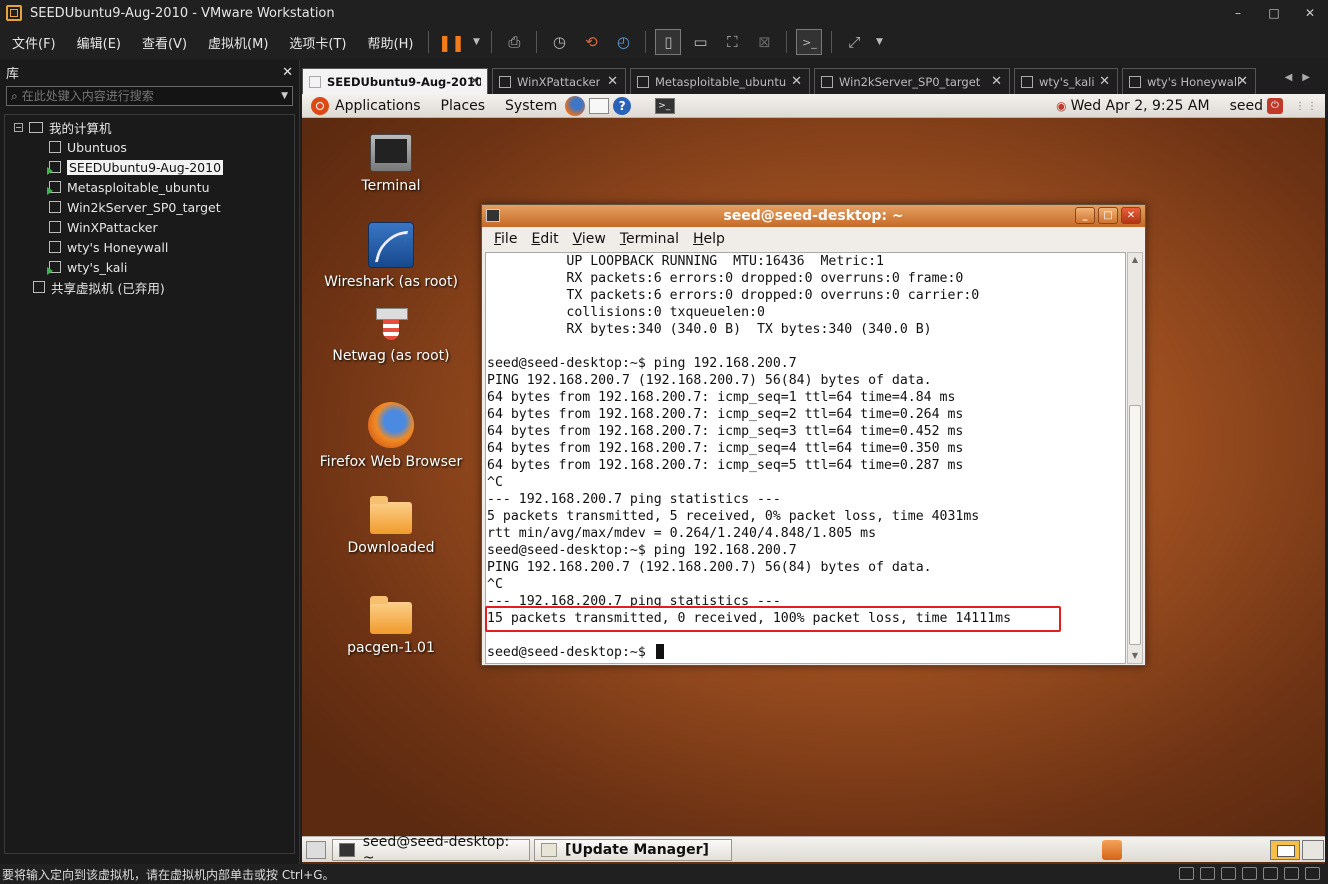  Describe the element at coordinates (1310, 13) in the screenshot. I see `close-window-button: ✕` at that location.